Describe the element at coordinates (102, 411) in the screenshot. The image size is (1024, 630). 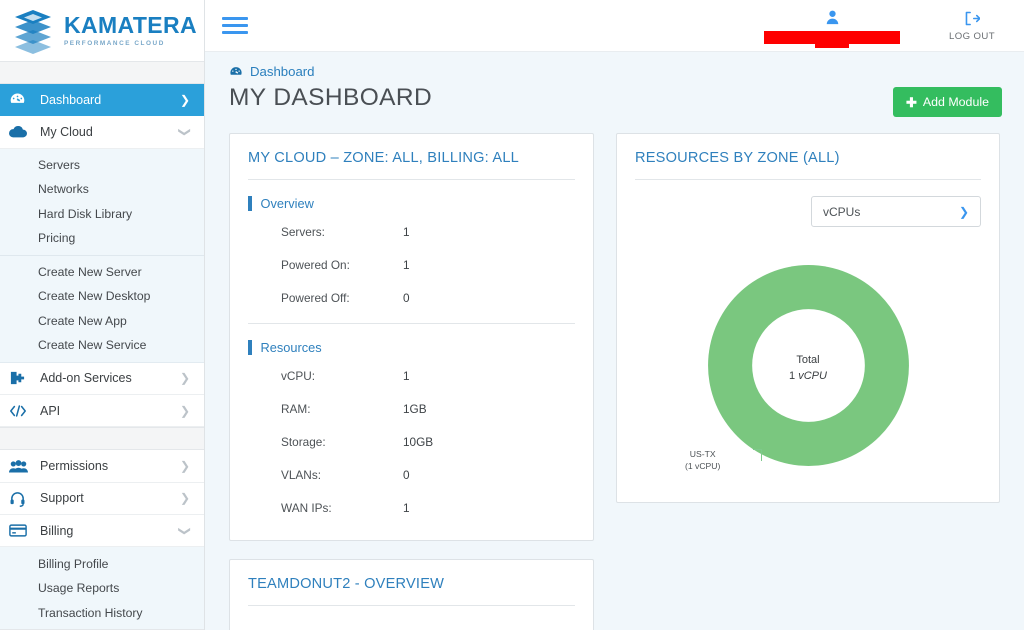
I see `sidebar-item-api: API ❯` at that location.